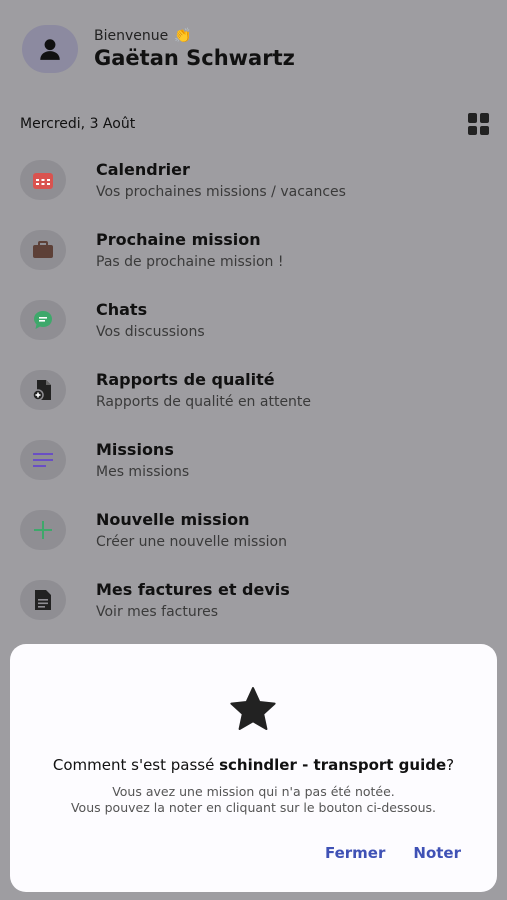  What do you see at coordinates (43, 460) in the screenshot?
I see `list-icon` at bounding box center [43, 460].